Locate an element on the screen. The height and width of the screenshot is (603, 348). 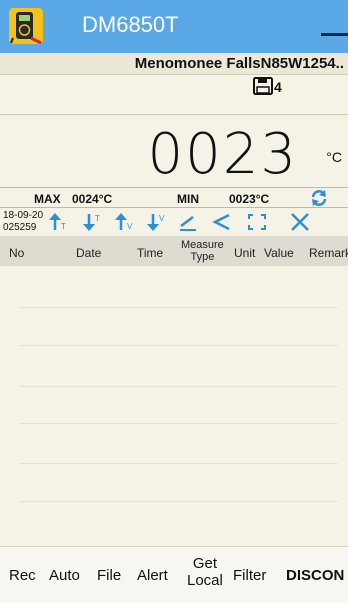
col-unit: Unit is located at coordinates (245, 253).